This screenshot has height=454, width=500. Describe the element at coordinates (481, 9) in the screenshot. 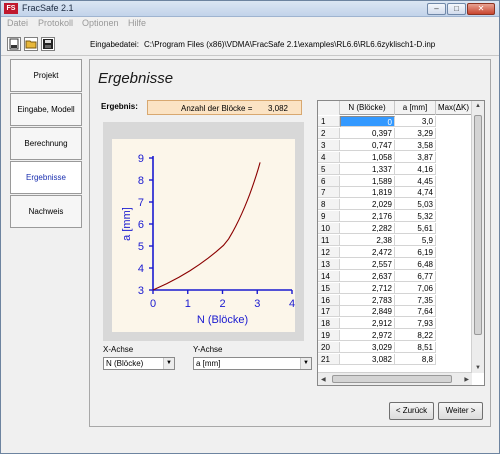

I see `close-button: ✕` at that location.